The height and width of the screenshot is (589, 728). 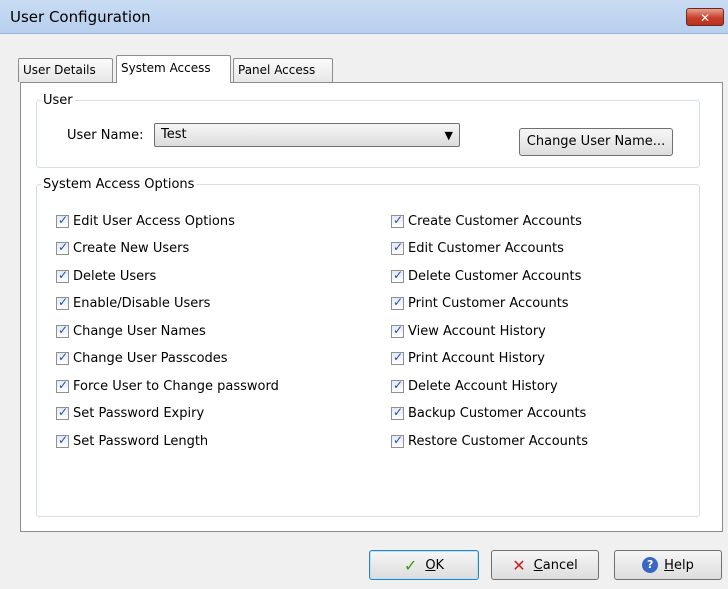 What do you see at coordinates (476, 358) in the screenshot?
I see `option-label: Print Account History` at bounding box center [476, 358].